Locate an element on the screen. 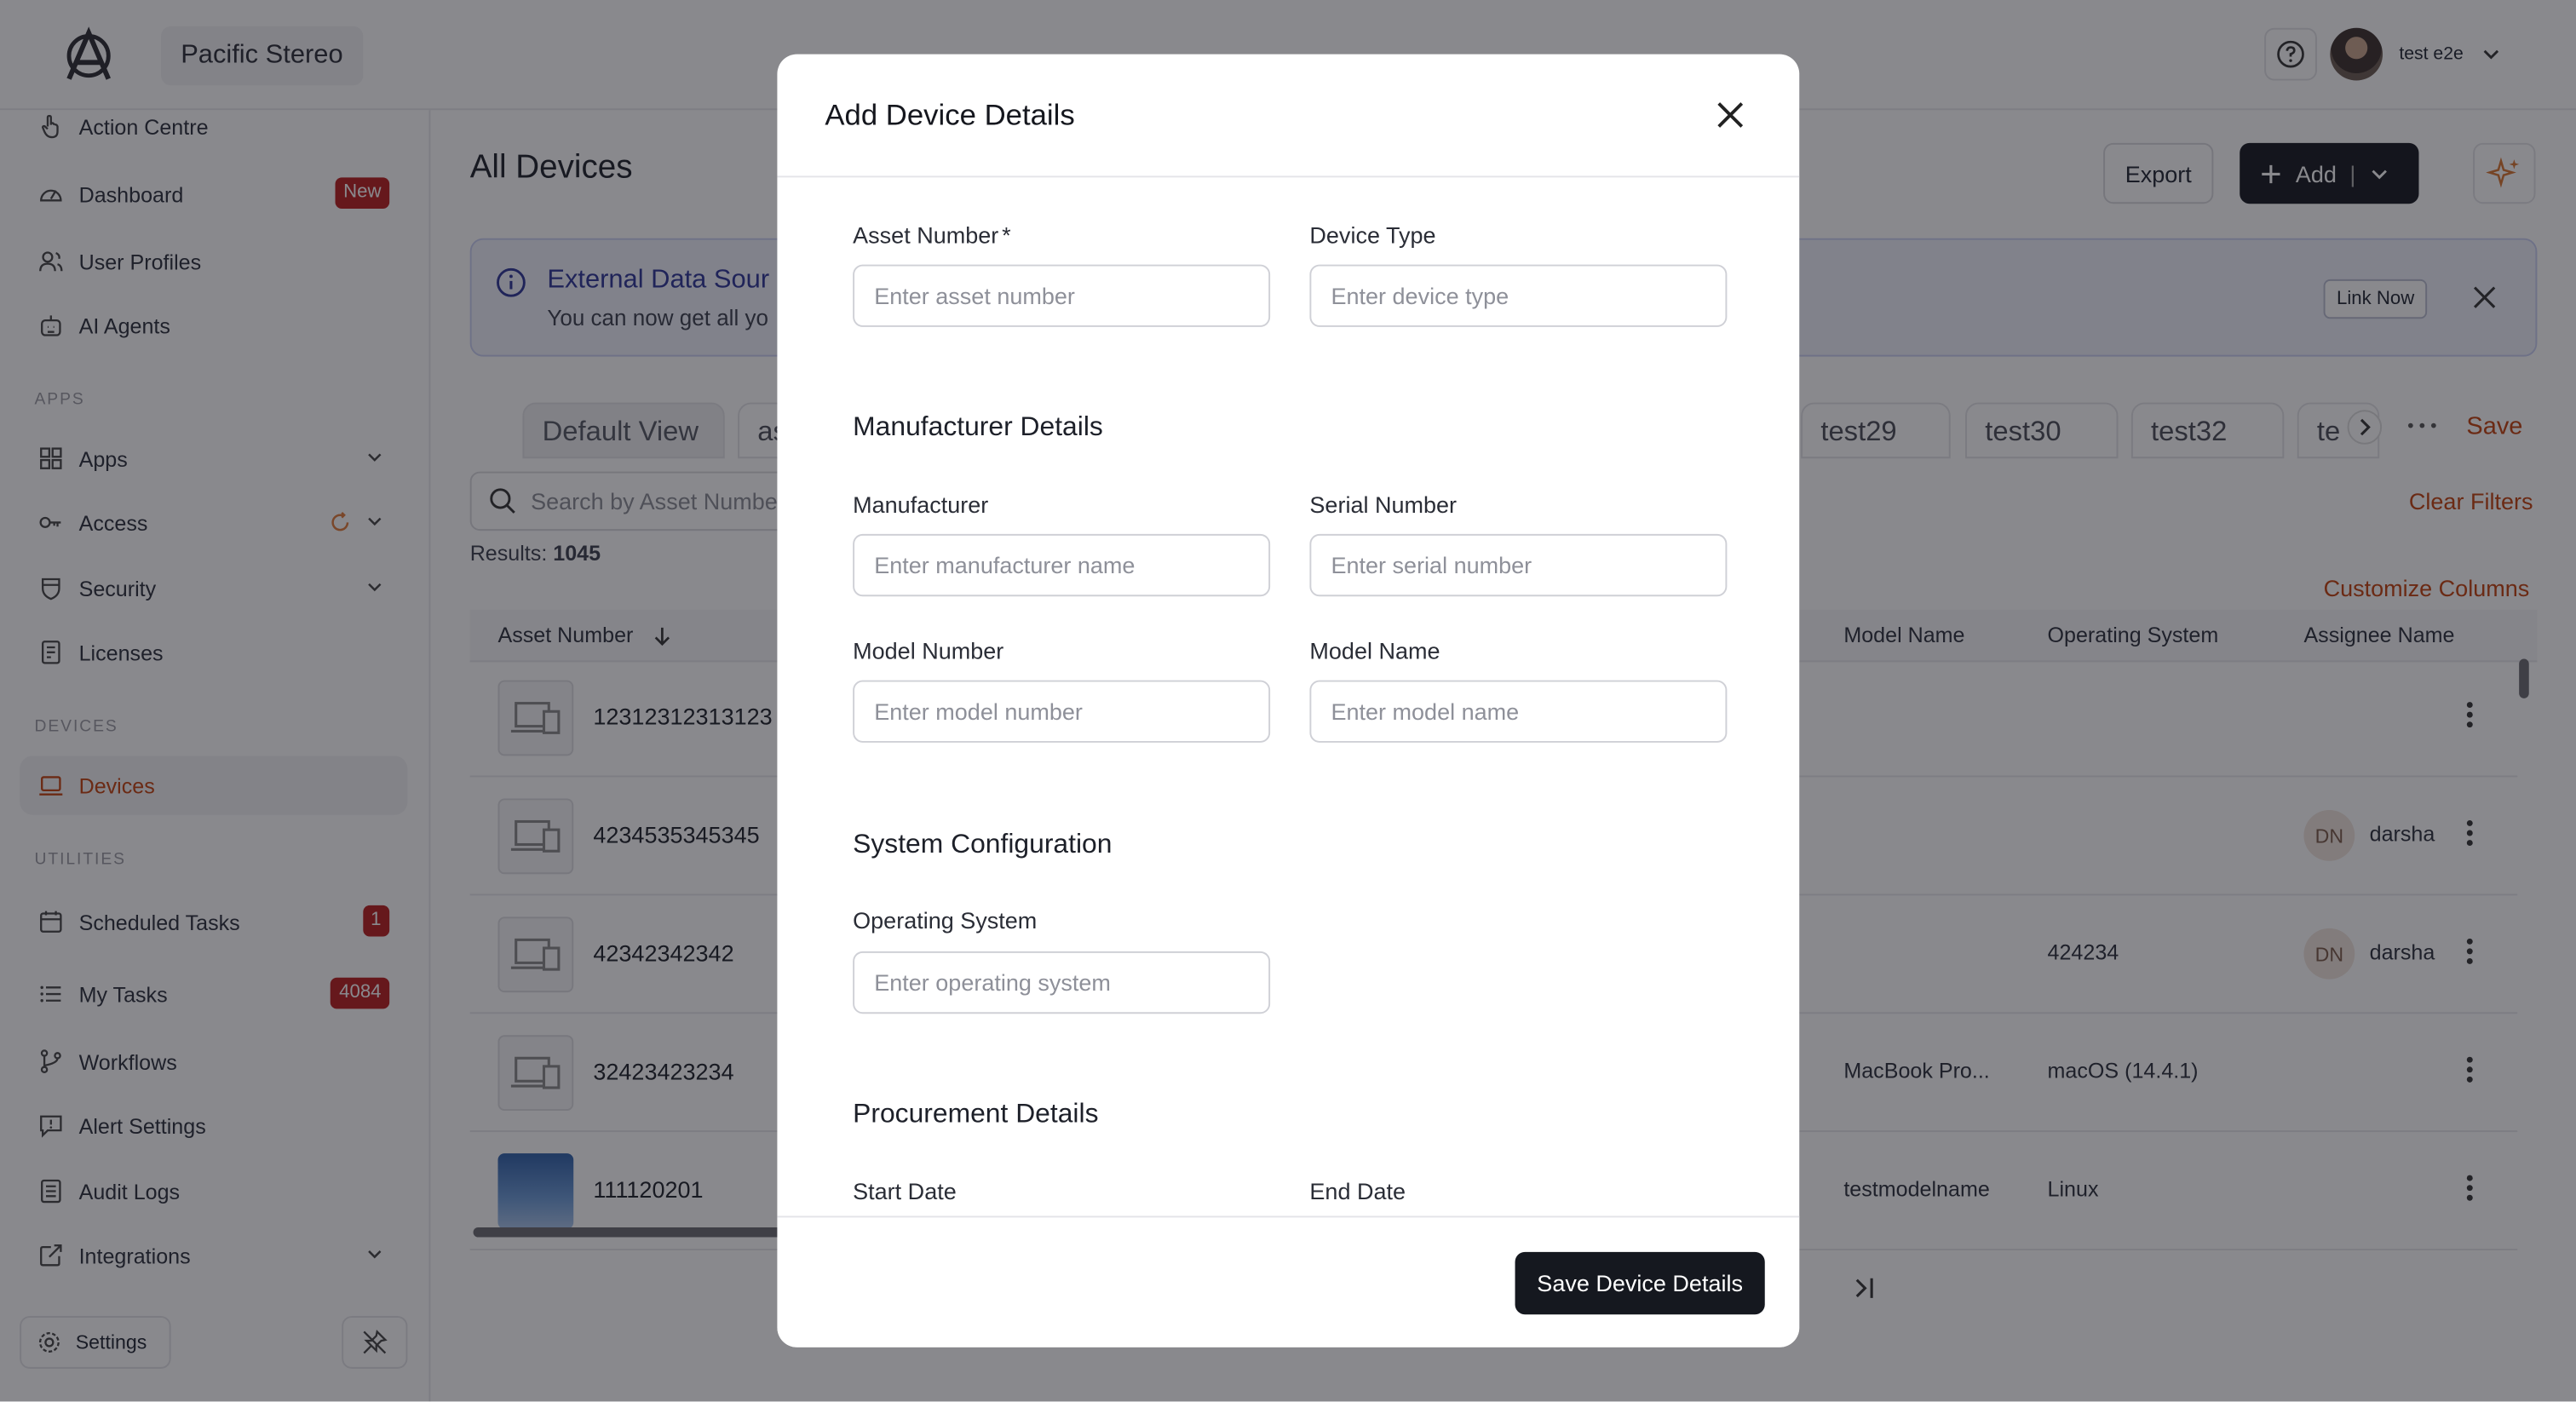 This screenshot has height=1402, width=2576. serial-number-input is located at coordinates (1518, 565).